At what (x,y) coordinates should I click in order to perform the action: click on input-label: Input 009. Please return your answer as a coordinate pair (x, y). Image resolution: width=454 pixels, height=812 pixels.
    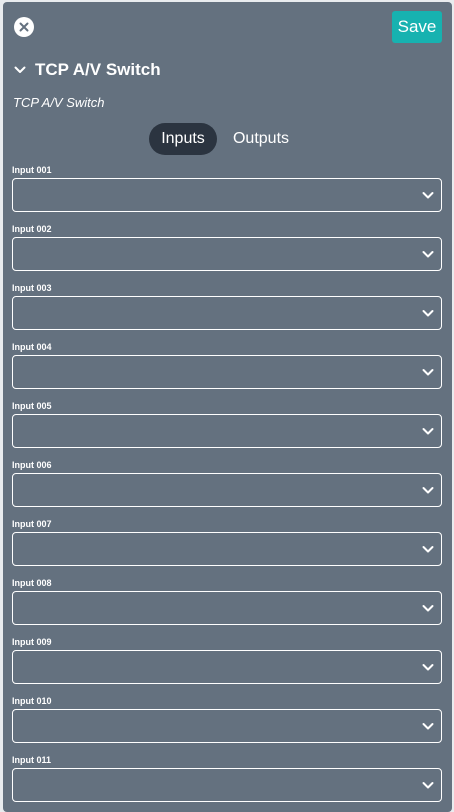
    Looking at the image, I should click on (32, 642).